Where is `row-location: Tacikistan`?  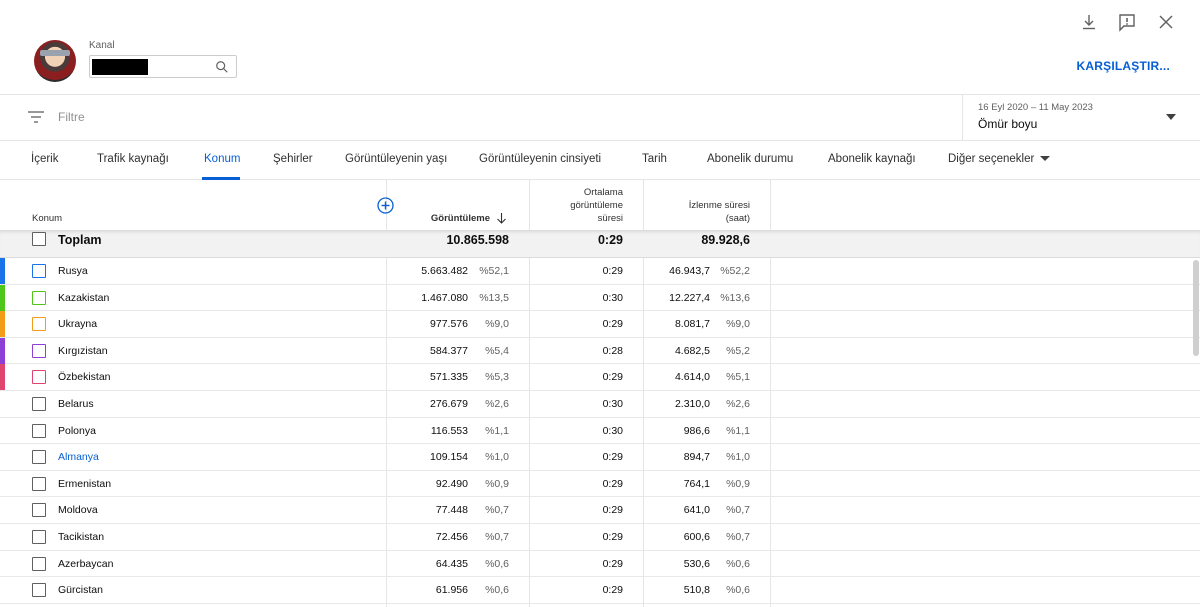
row-location: Tacikistan is located at coordinates (81, 536).